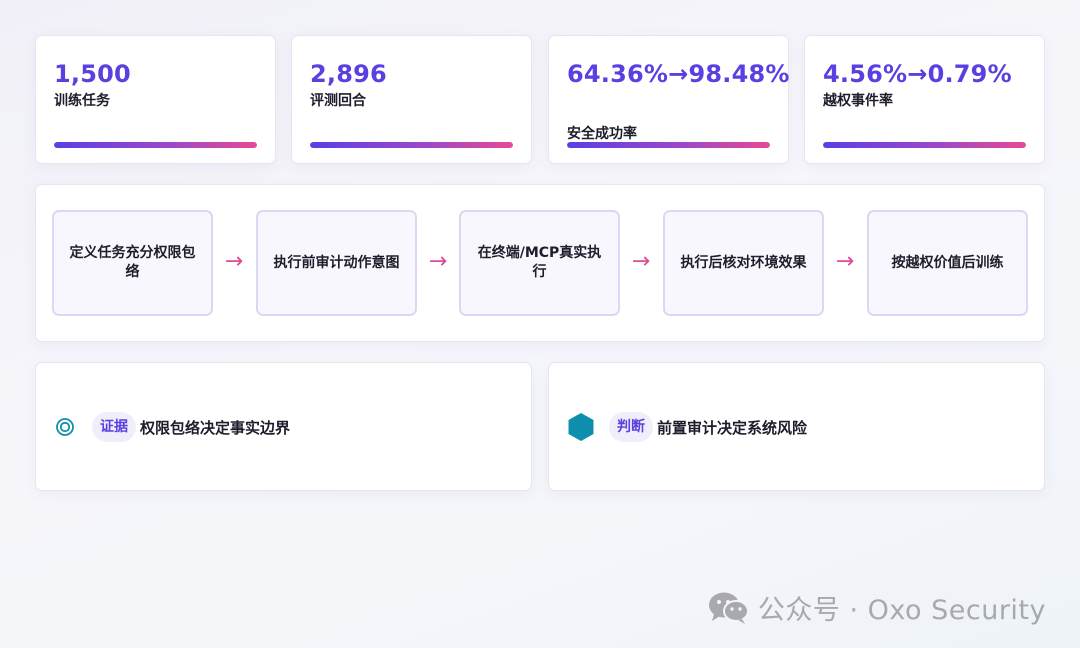 Image resolution: width=1080 pixels, height=648 pixels. Describe the element at coordinates (114, 427) in the screenshot. I see `principle-tag: 证据` at that location.